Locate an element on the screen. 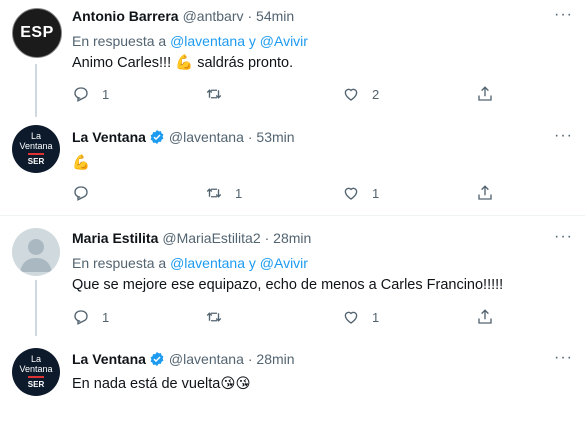  action-bar: 1 2 is located at coordinates (287, 95).